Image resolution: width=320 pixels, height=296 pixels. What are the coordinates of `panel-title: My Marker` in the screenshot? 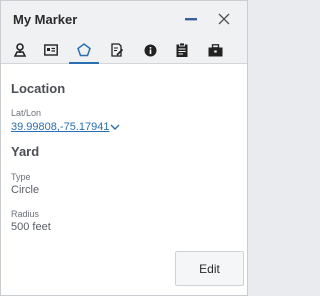 It's located at (45, 19).